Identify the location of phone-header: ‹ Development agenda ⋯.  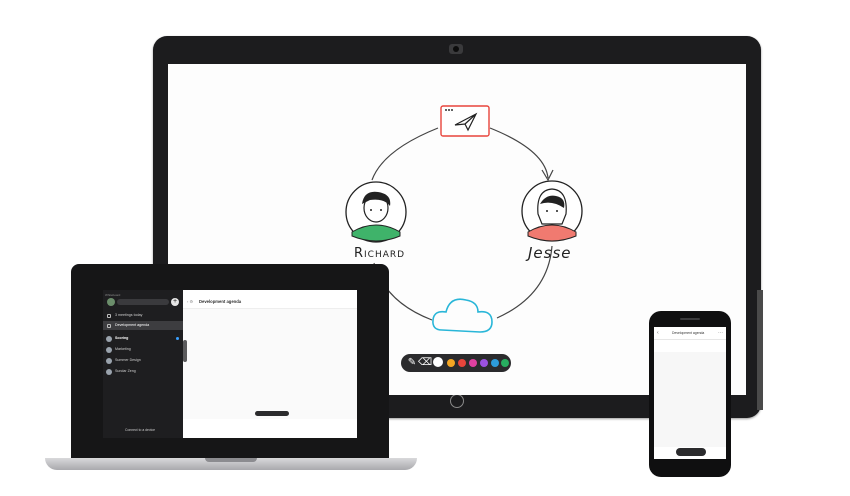
(690, 333).